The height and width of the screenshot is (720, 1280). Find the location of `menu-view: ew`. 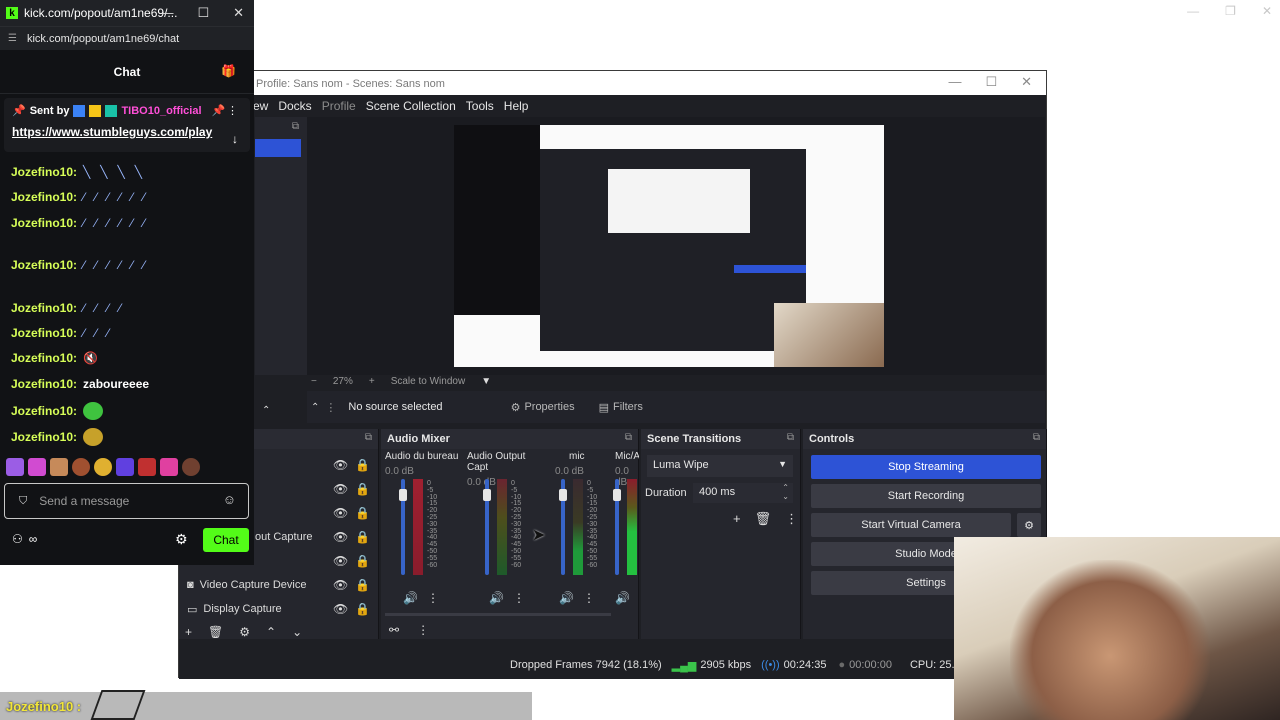

menu-view: ew is located at coordinates (260, 108).